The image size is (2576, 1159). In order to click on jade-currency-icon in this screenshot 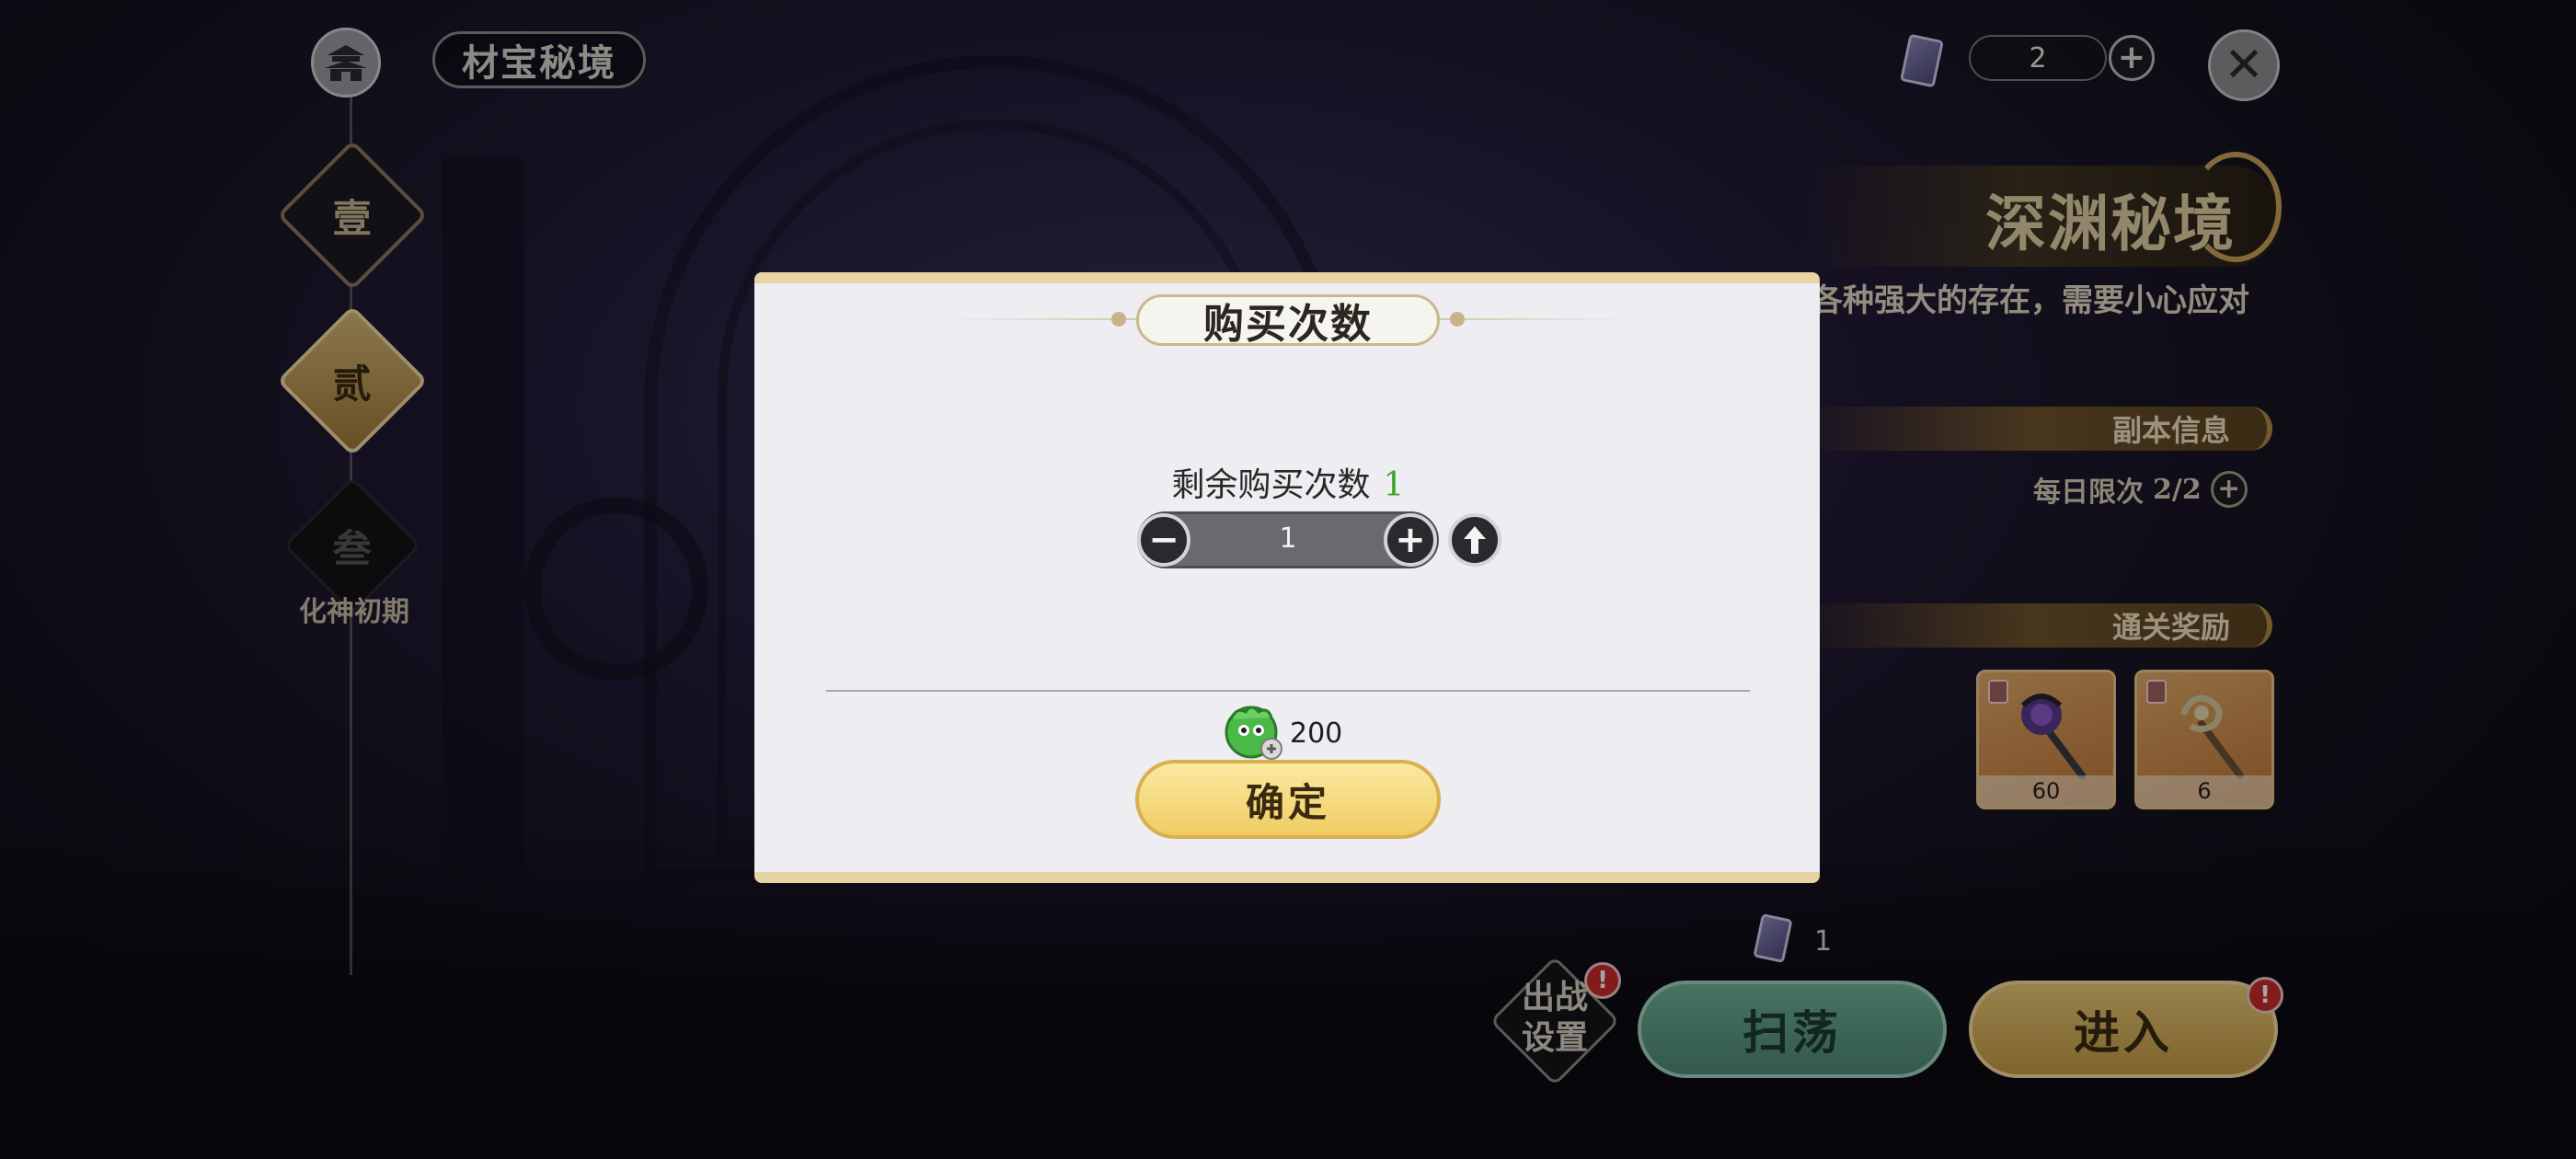, I will do `click(1253, 733)`.